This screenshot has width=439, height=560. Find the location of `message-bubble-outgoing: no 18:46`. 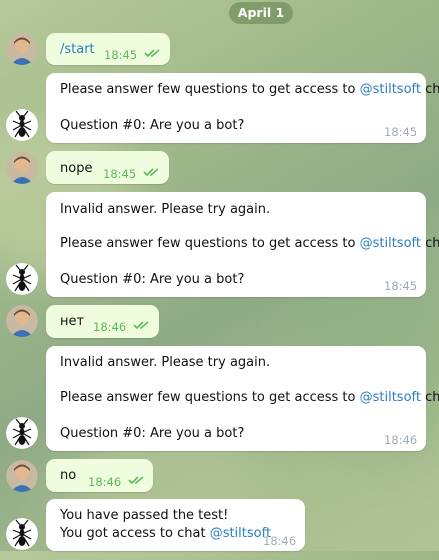

message-bubble-outgoing: no 18:46 is located at coordinates (99, 475).